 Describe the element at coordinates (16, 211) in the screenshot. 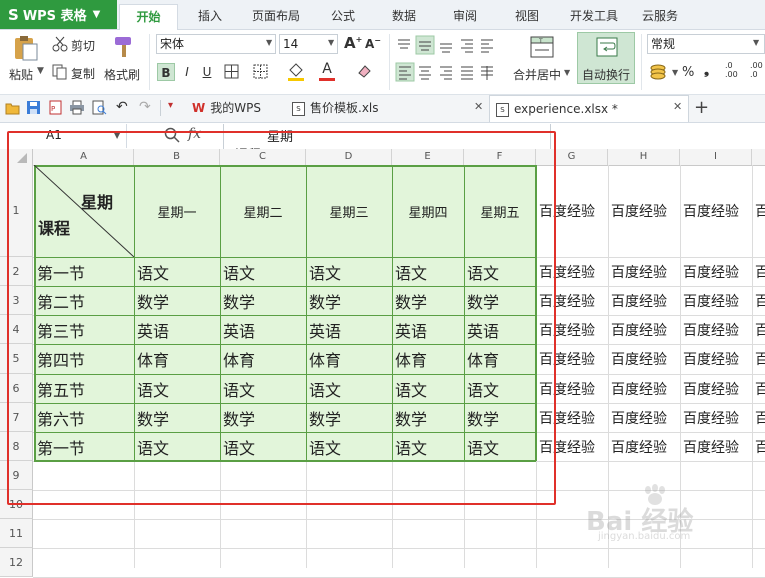

I see `row-header: 1` at that location.